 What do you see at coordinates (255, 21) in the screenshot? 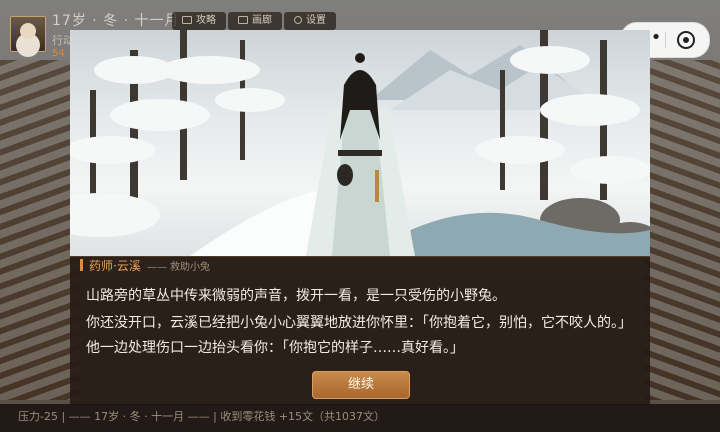
I see `gallery-button: 画廊` at bounding box center [255, 21].